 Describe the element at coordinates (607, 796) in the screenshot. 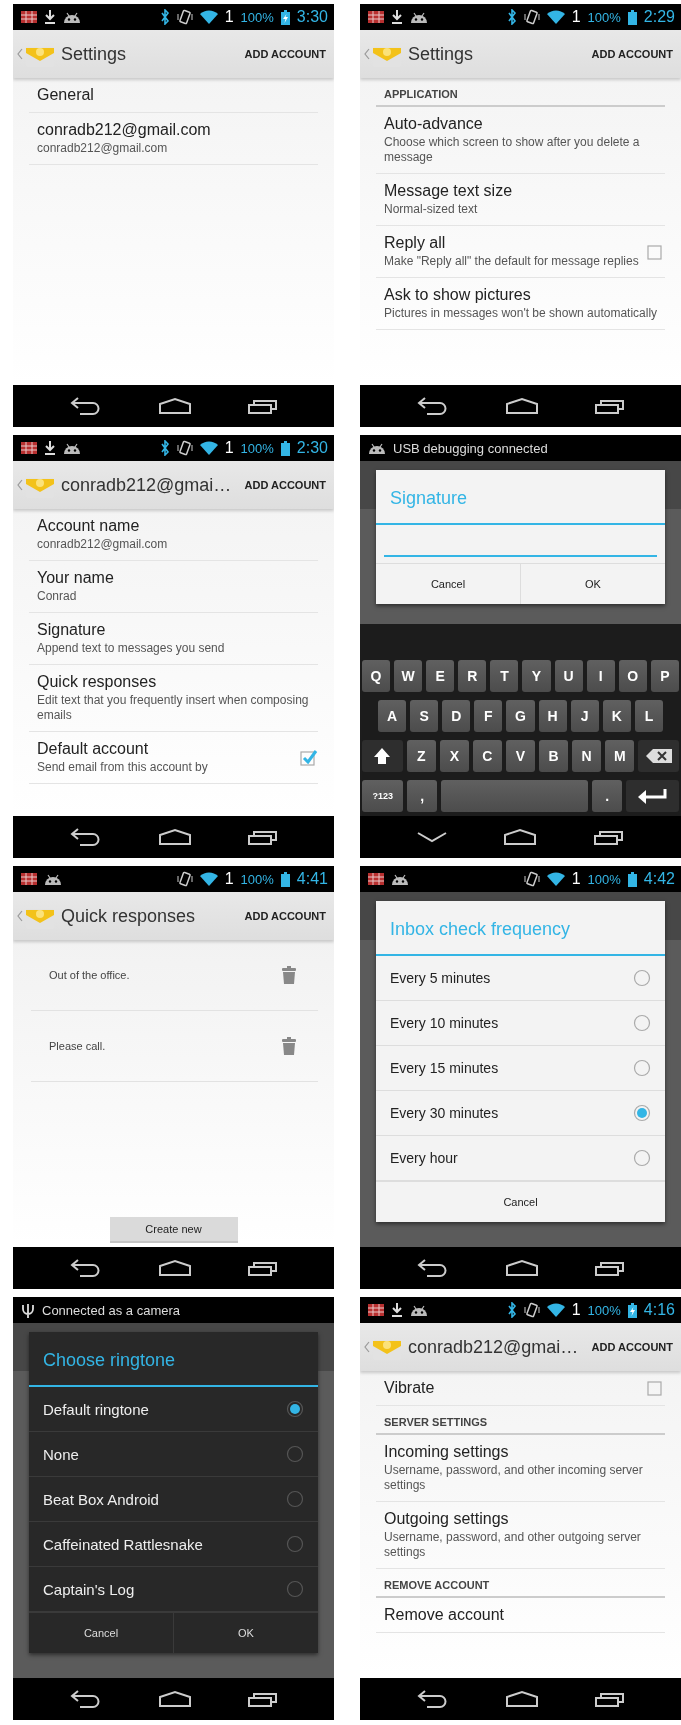

I see `key: .` at that location.